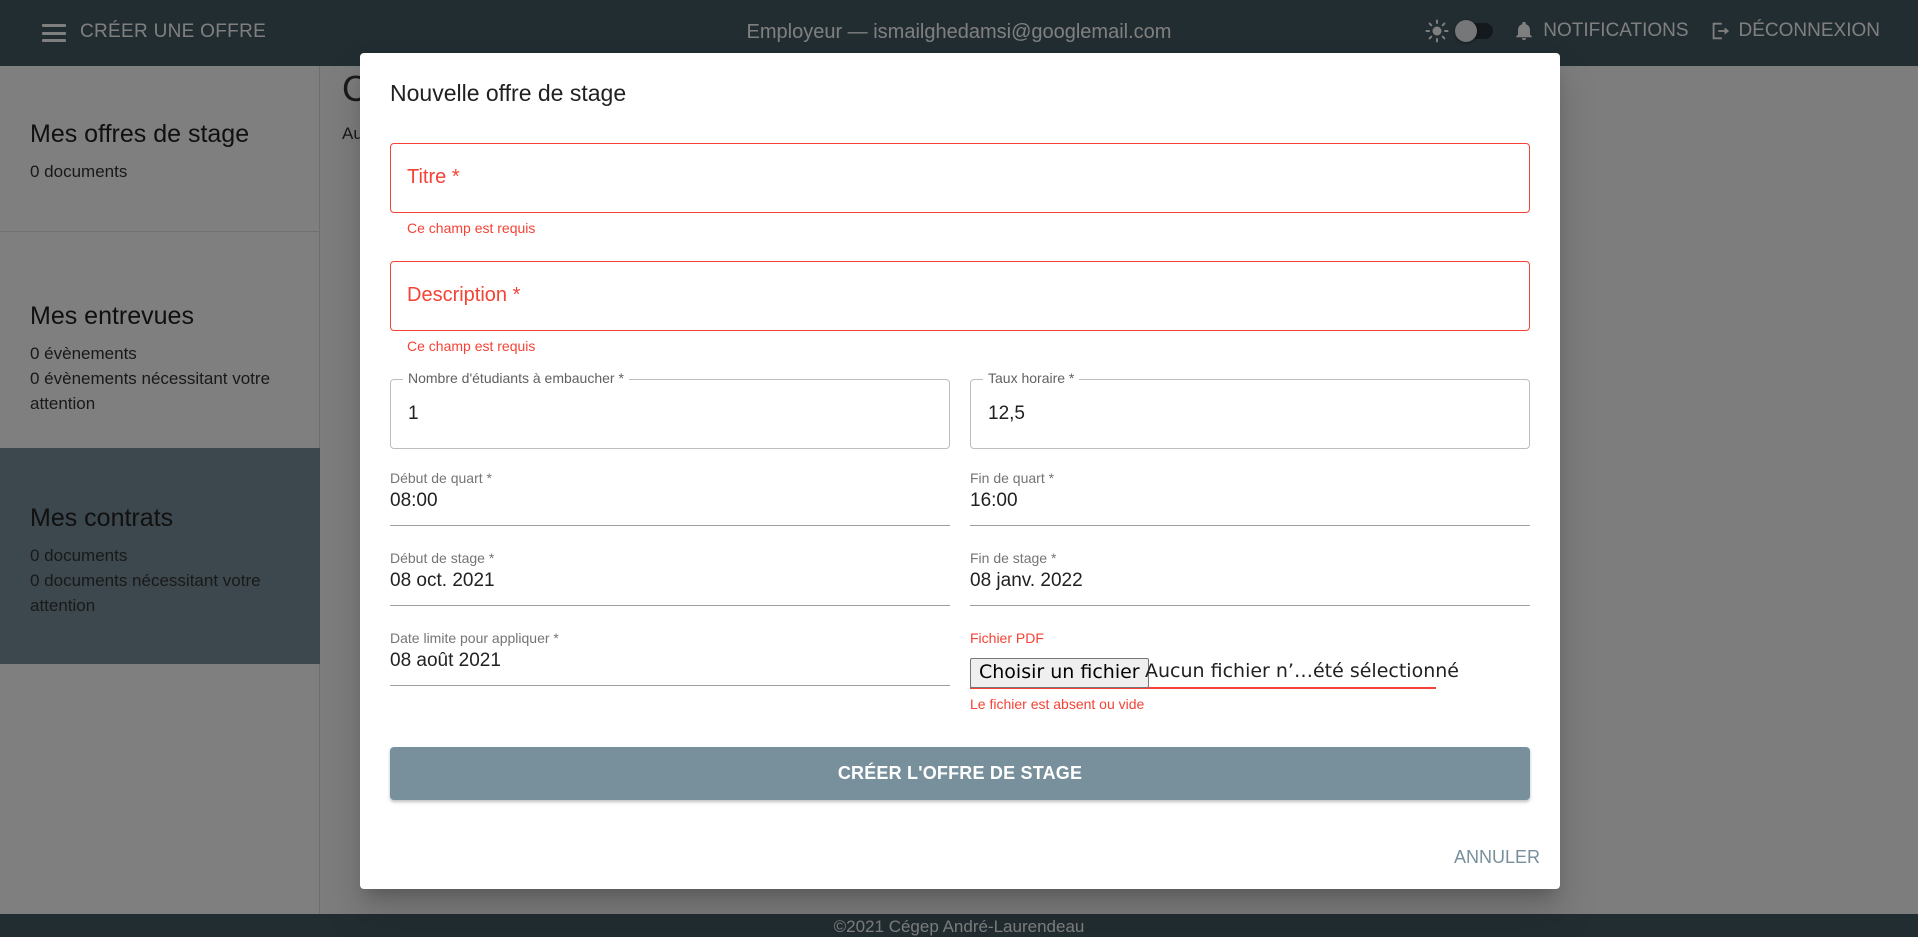 This screenshot has height=937, width=1918. Describe the element at coordinates (960, 178) in the screenshot. I see `titre-field: Titre *` at that location.